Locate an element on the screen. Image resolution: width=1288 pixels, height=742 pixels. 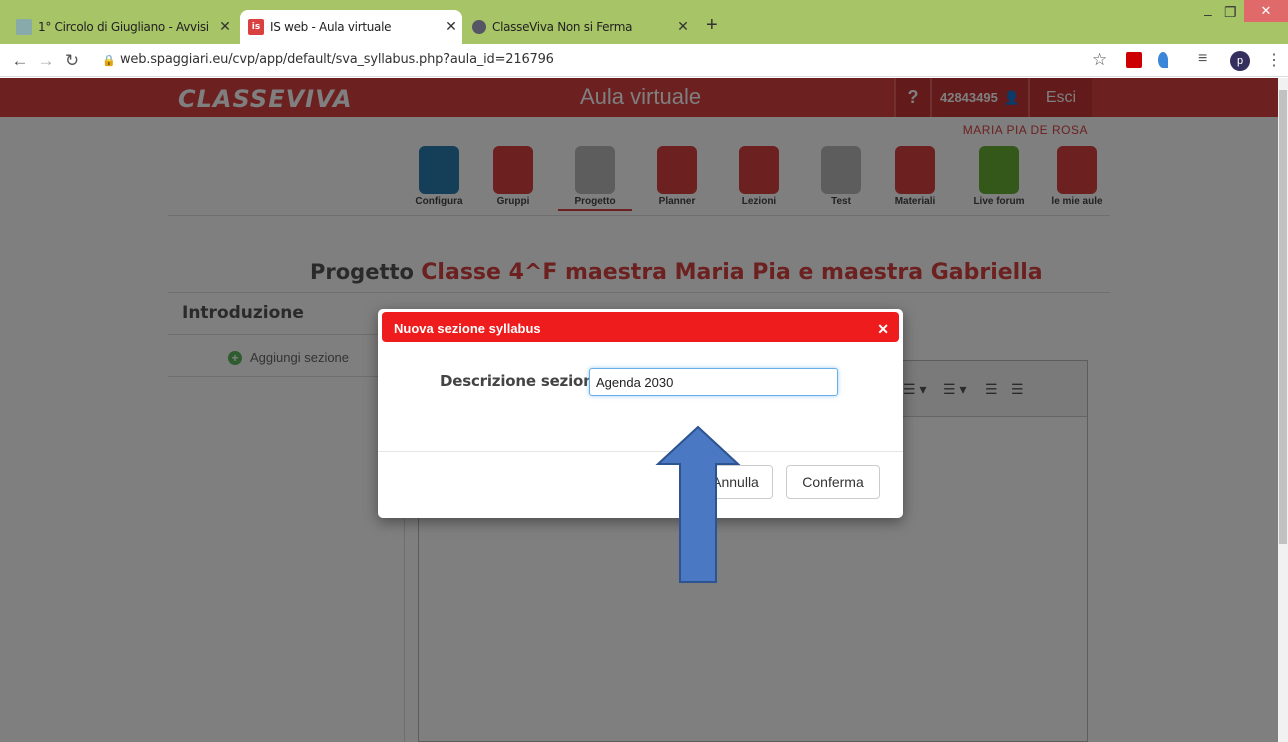
confirm-button: Conferma is located at coordinates (833, 482).